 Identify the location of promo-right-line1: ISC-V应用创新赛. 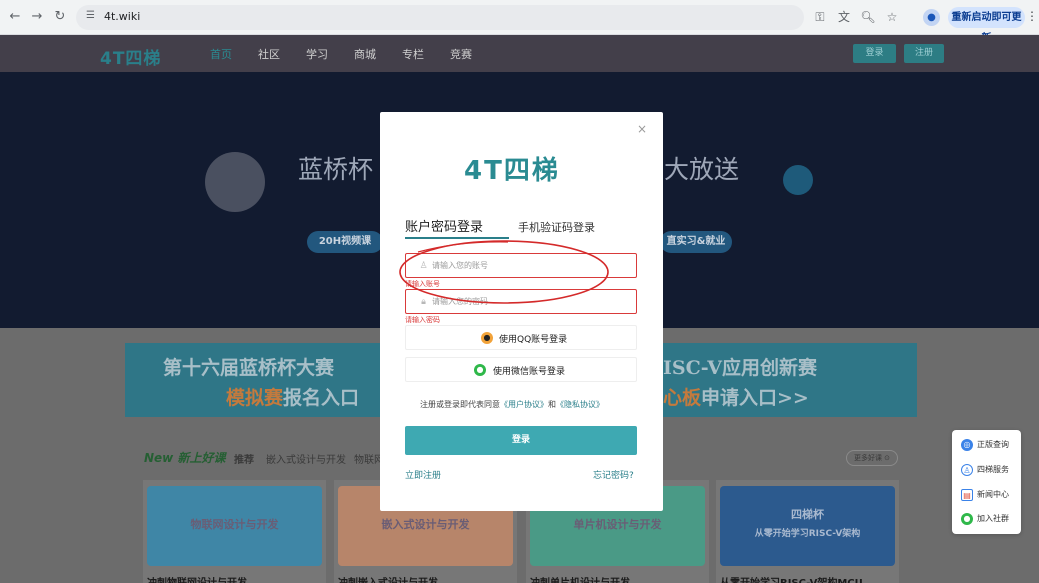
(740, 368).